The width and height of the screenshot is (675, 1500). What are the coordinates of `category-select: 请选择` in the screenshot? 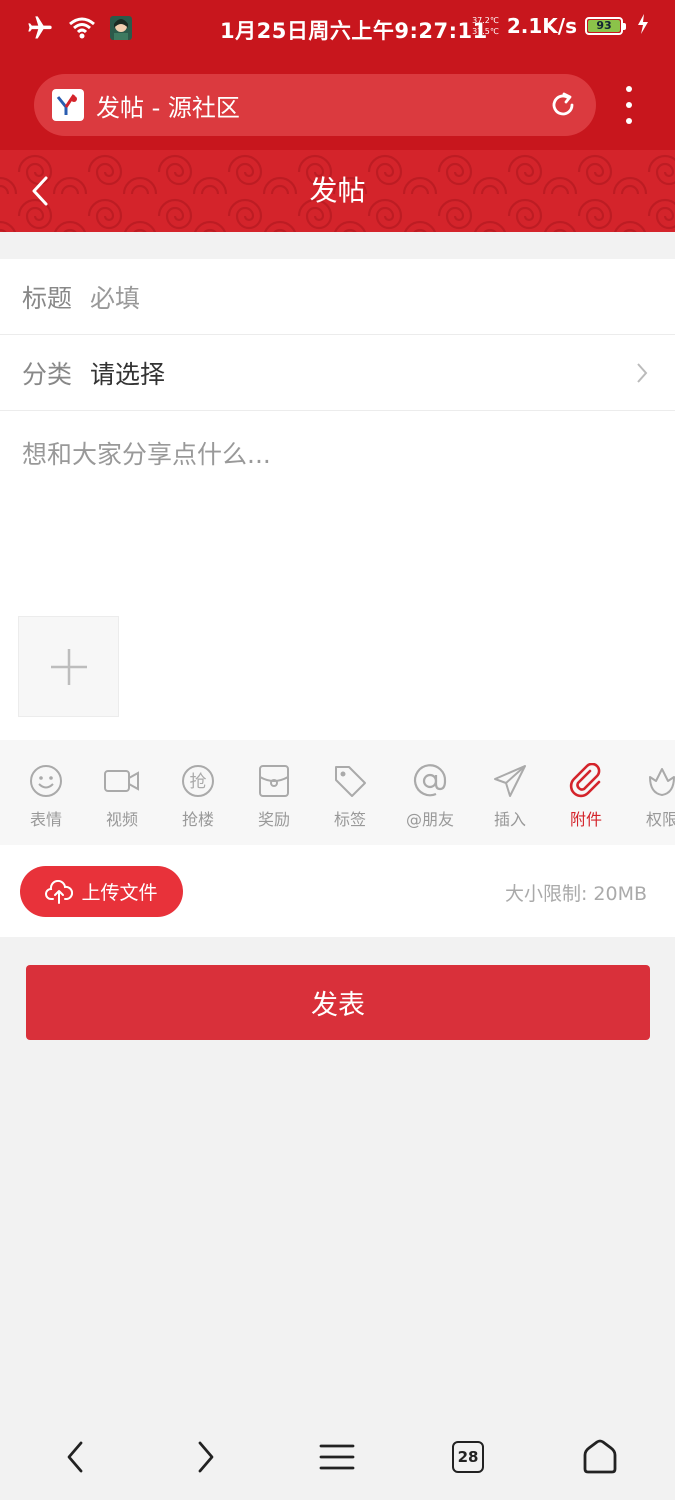 It's located at (127, 373).